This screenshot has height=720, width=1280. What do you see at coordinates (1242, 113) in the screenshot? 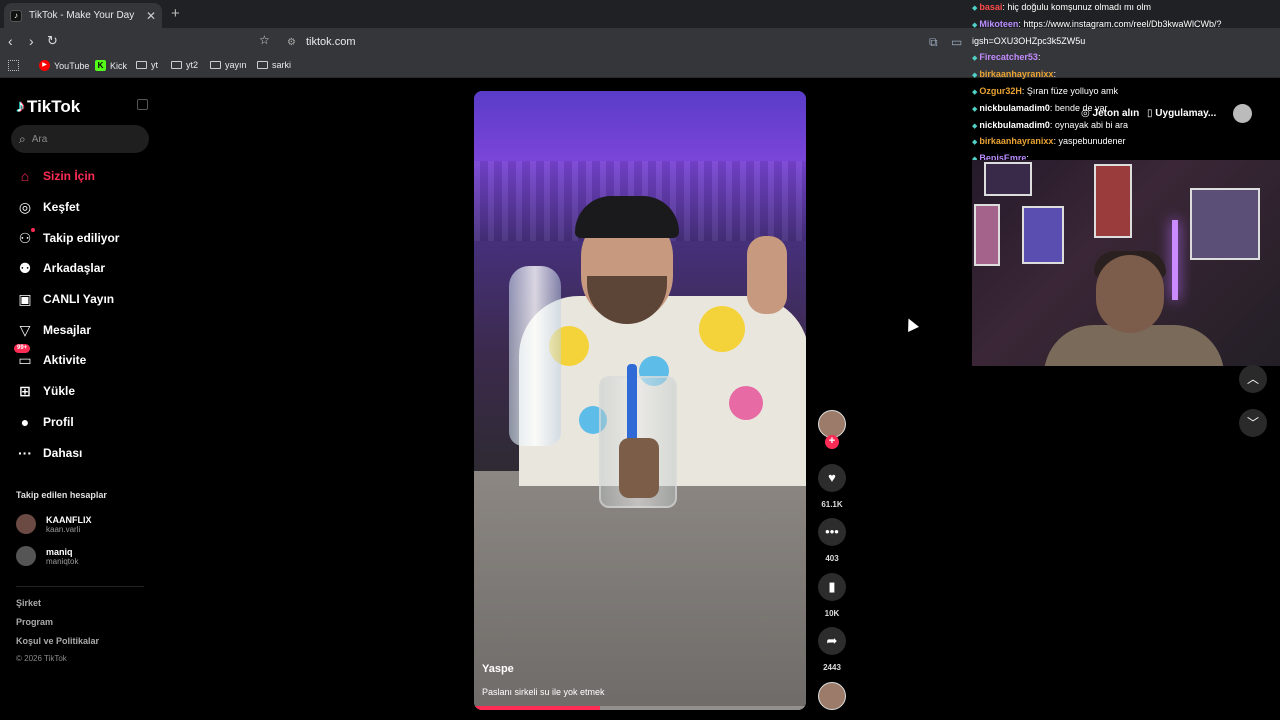
I see `user-avatar` at bounding box center [1242, 113].